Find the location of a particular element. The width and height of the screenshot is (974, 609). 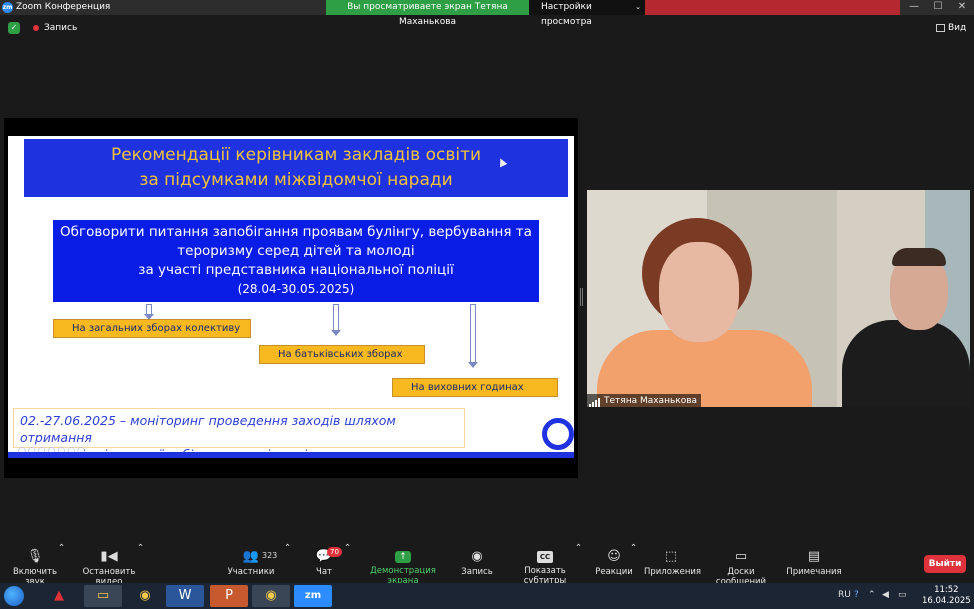

view-button: Вид is located at coordinates (951, 28).